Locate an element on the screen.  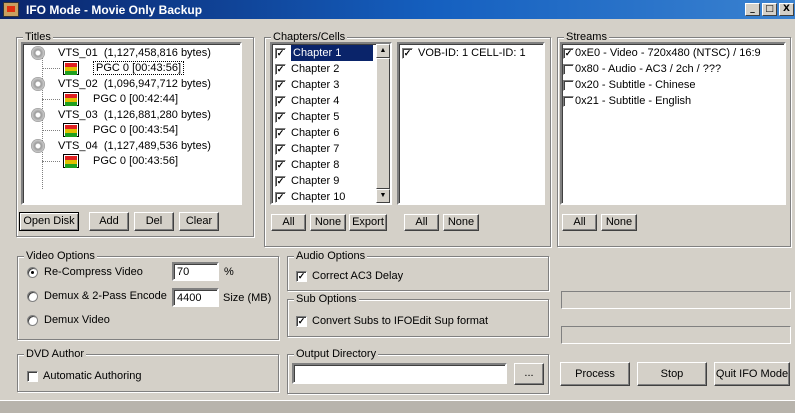
title-item: VTS_02 (1,096,947,712 bytes) is located at coordinates (134, 84).